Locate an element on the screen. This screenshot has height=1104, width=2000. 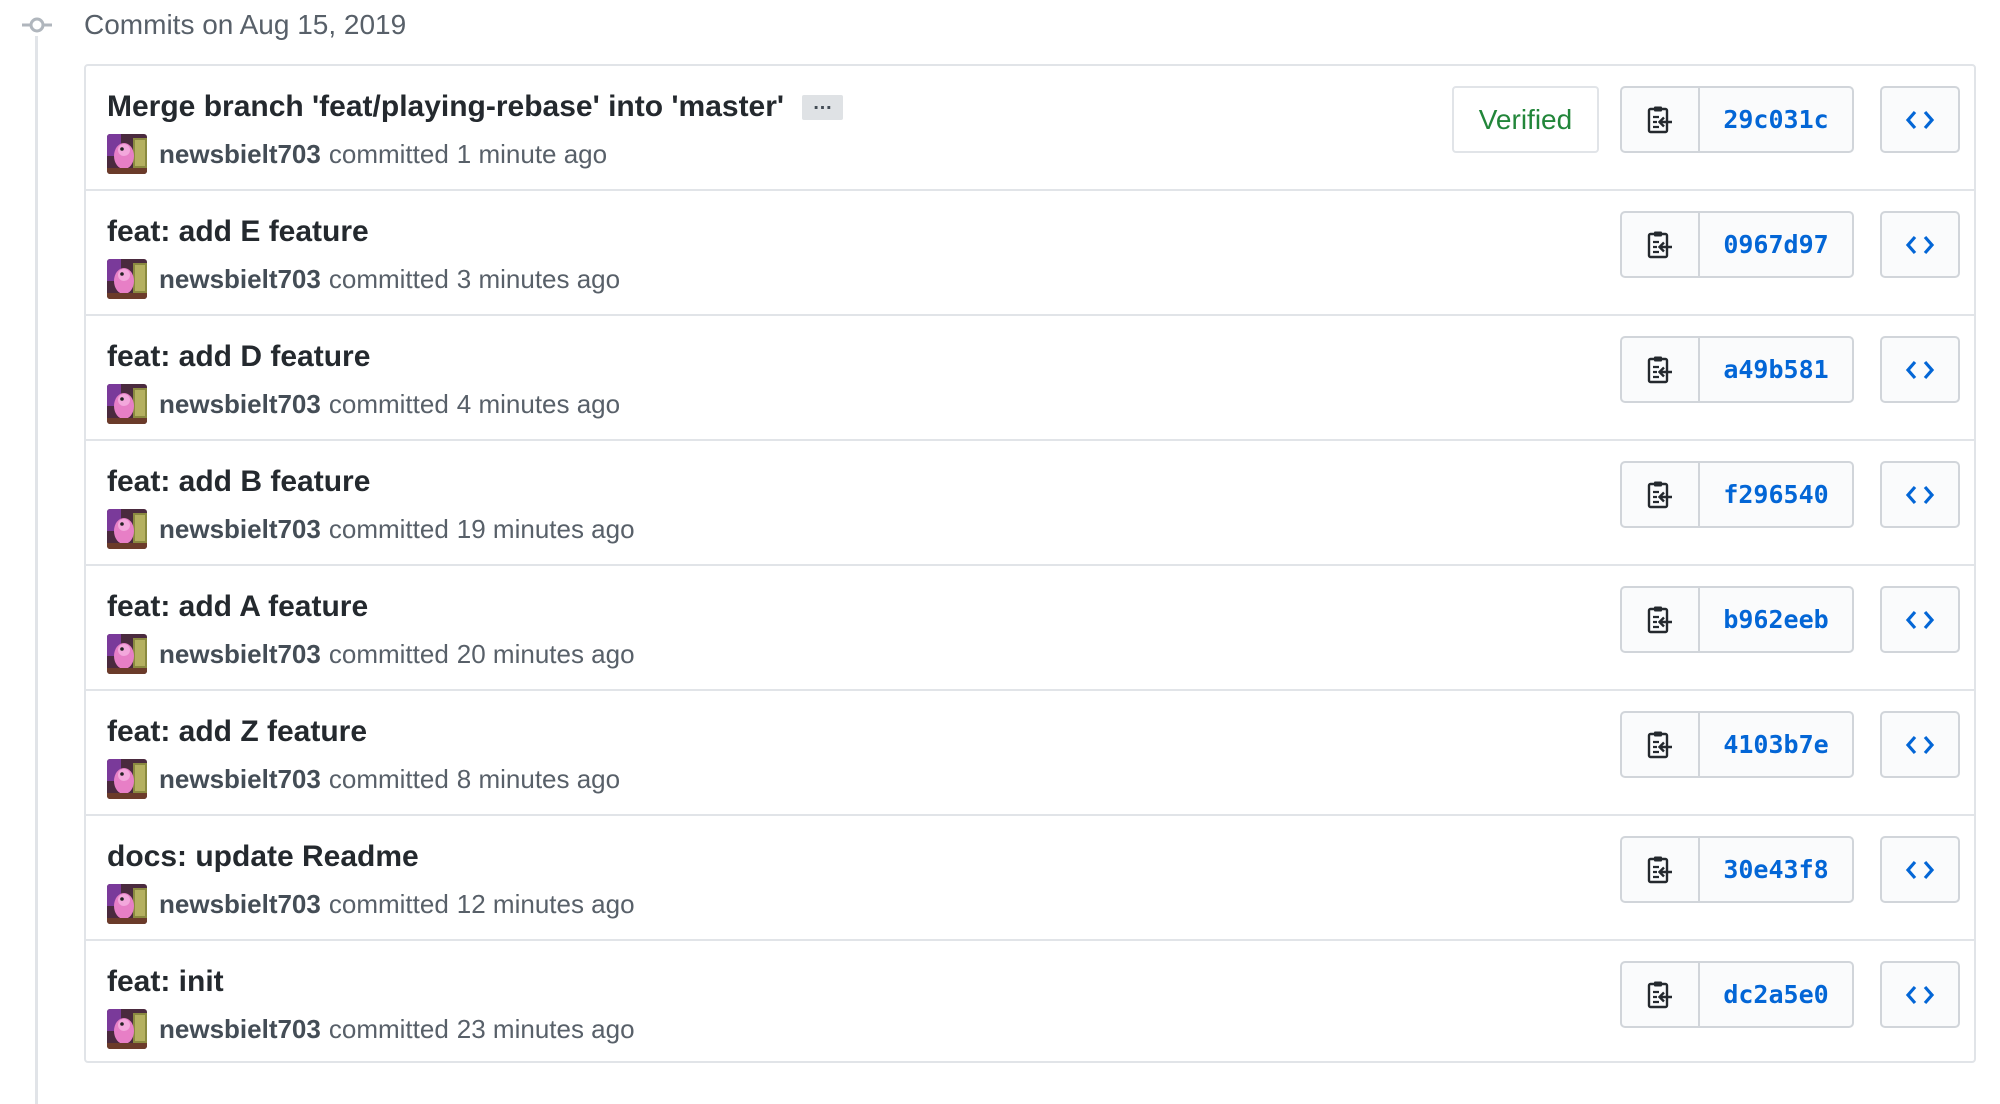
commit-sha-link: f296540 is located at coordinates (1776, 494).